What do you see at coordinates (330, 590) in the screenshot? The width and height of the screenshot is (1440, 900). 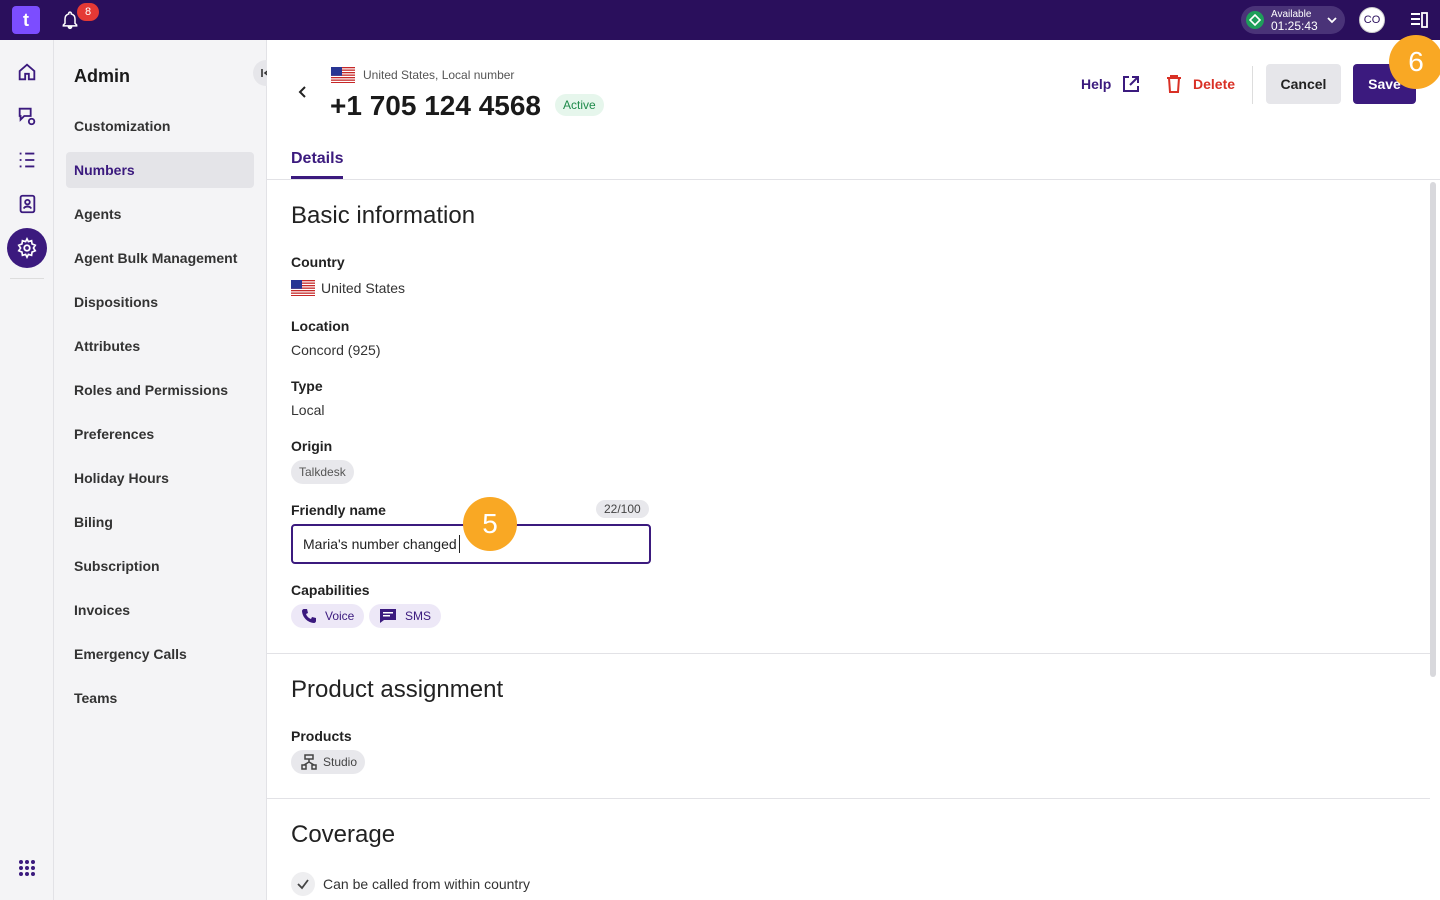 I see `capabilities-label: Capabilities` at bounding box center [330, 590].